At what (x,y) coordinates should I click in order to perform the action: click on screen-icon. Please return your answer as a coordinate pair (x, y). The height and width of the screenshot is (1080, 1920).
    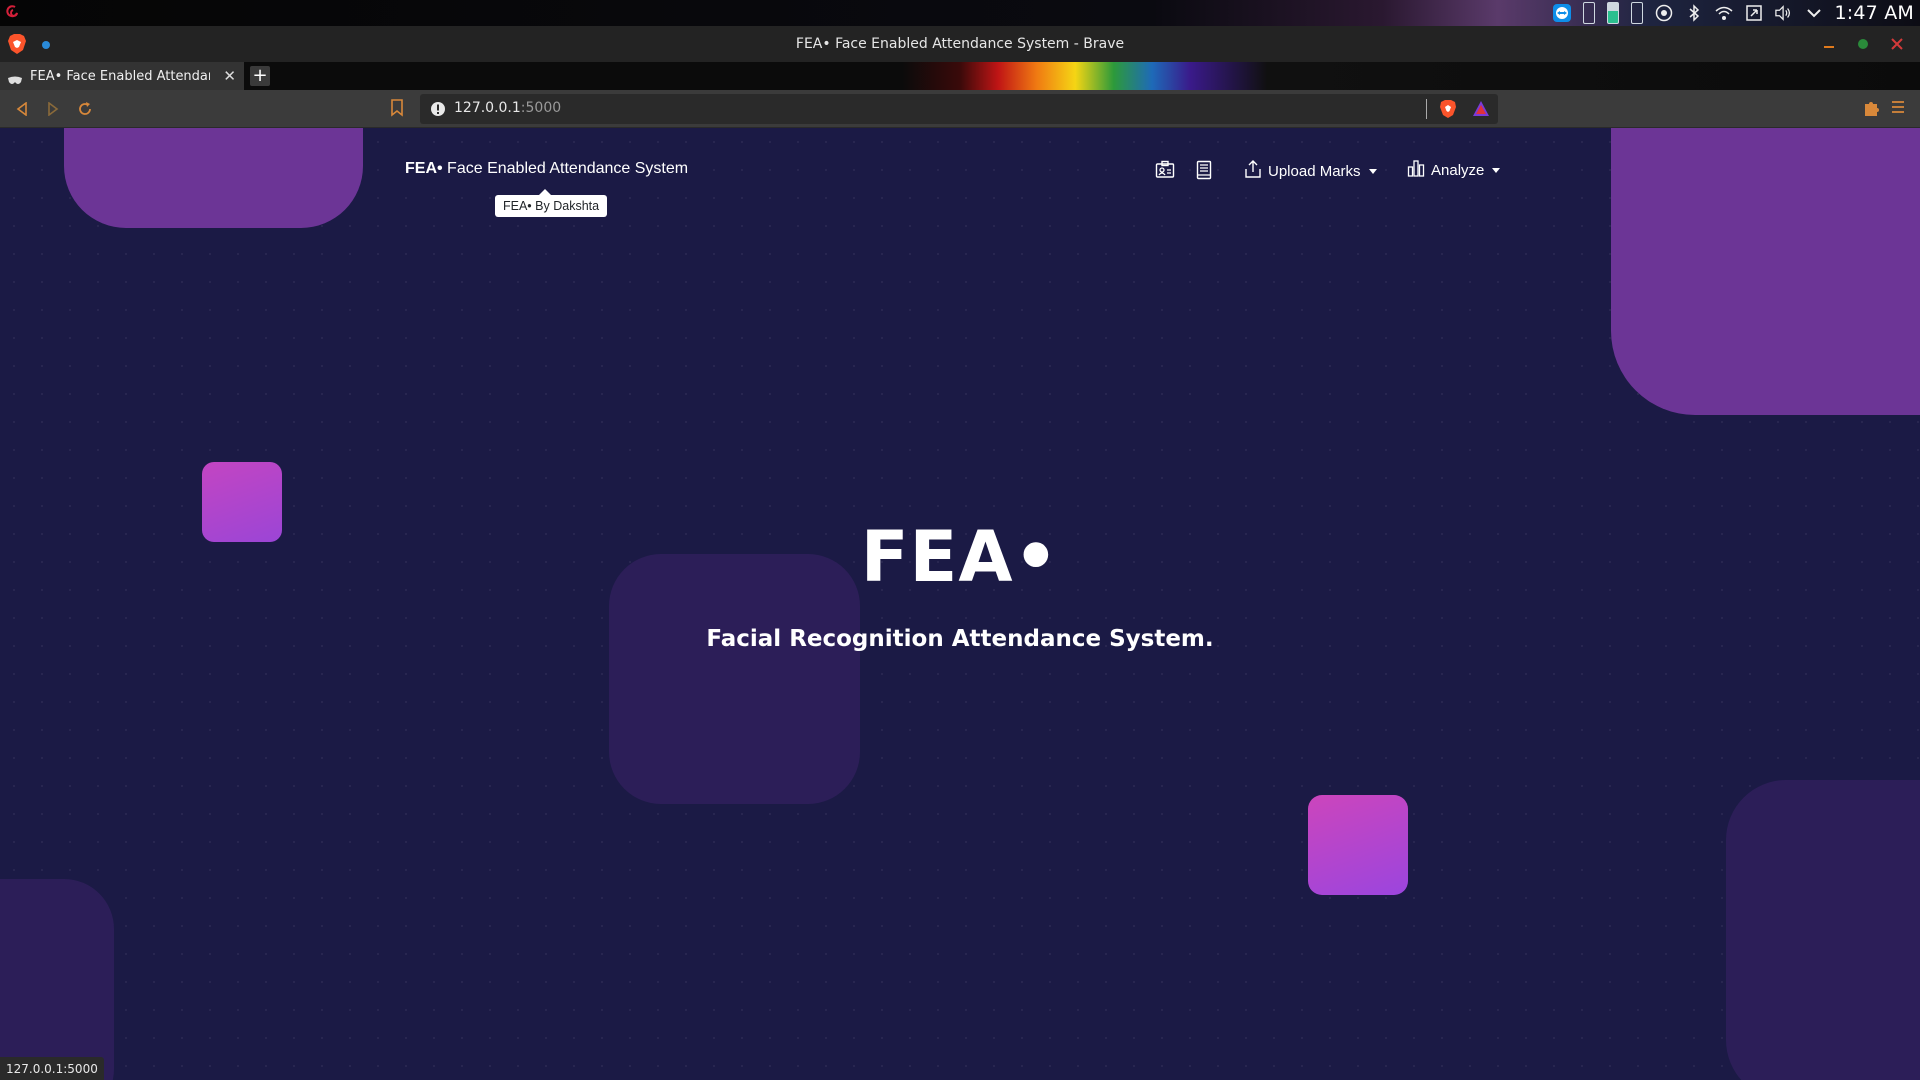
    Looking at the image, I should click on (1754, 13).